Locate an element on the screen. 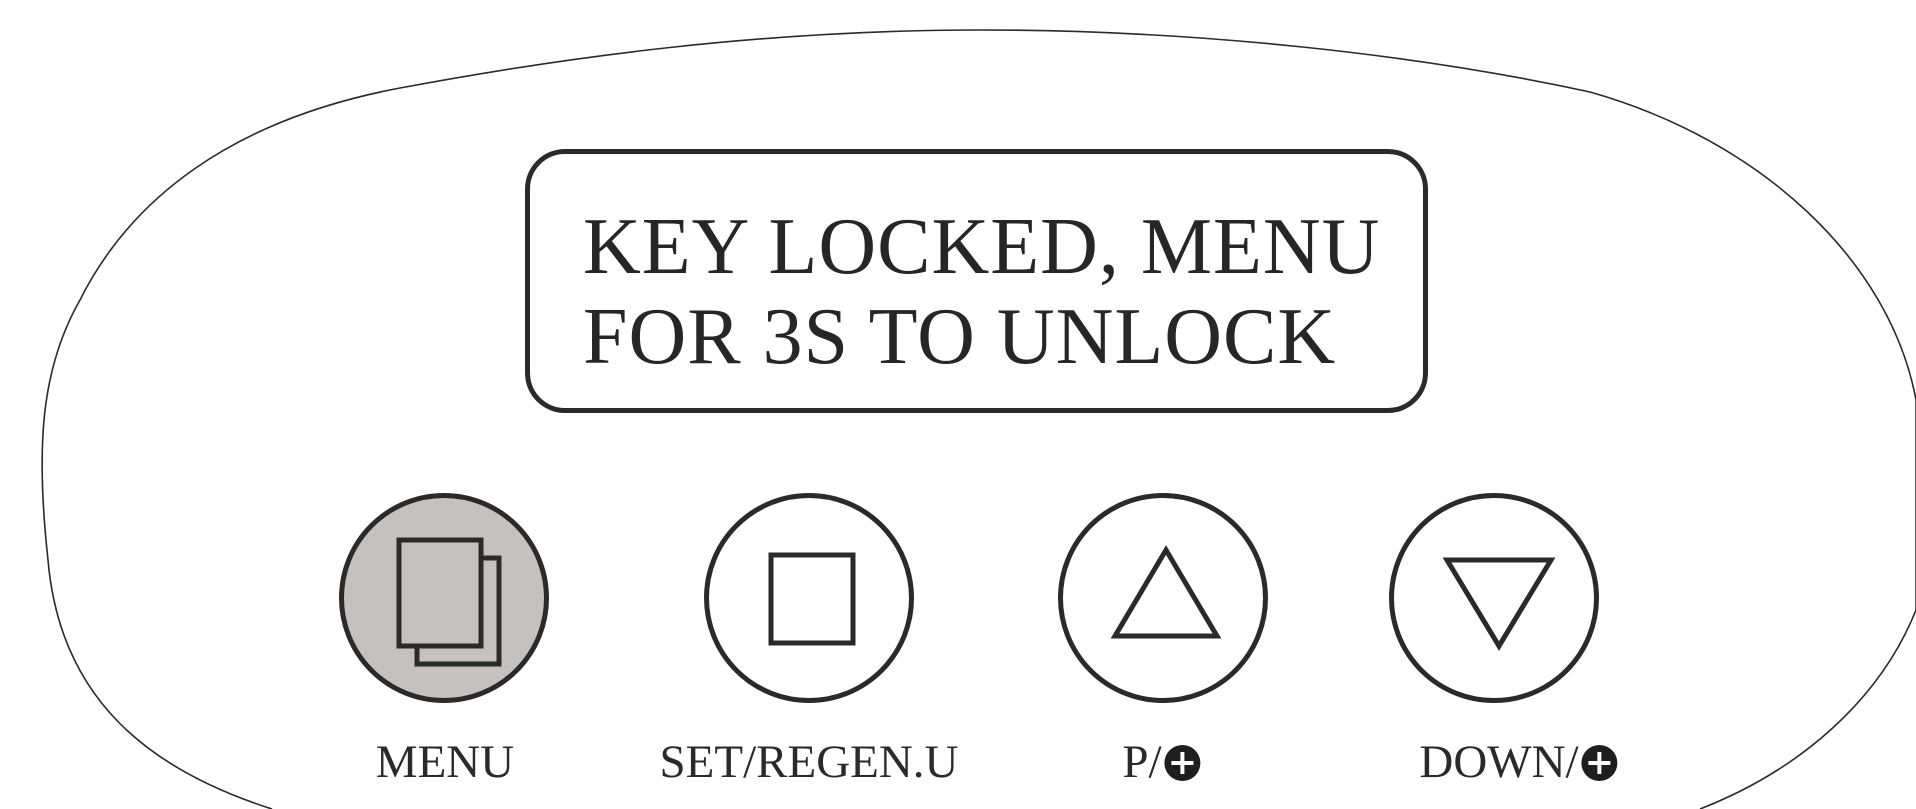 This screenshot has height=809, width=1916. menu-pages-icon is located at coordinates (449, 602).